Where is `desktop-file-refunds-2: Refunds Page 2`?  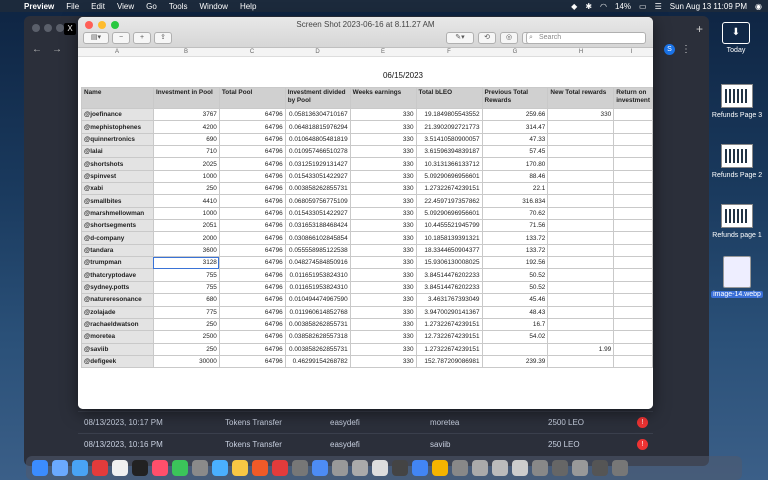 desktop-file-refunds-2: Refunds Page 2 is located at coordinates (737, 161).